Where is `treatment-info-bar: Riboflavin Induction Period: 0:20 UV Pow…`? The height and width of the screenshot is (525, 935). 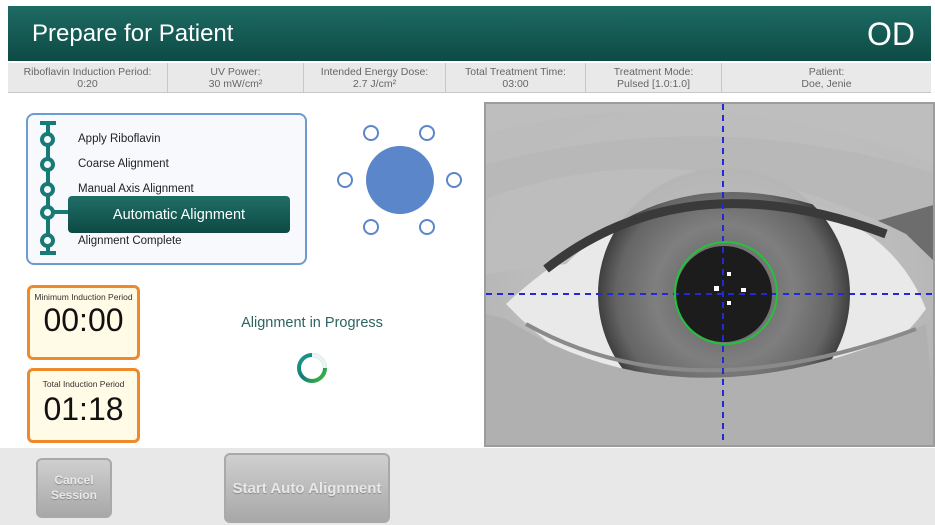 treatment-info-bar: Riboflavin Induction Period: 0:20 UV Pow… is located at coordinates (469, 78).